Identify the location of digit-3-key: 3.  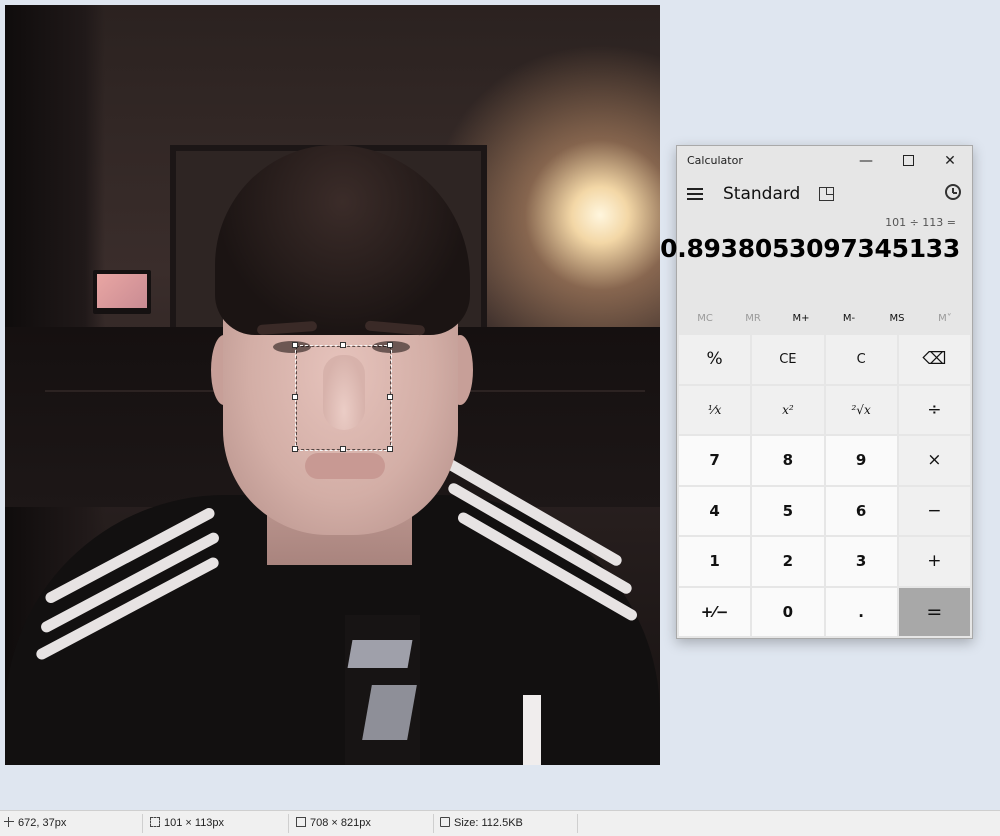
(861, 561).